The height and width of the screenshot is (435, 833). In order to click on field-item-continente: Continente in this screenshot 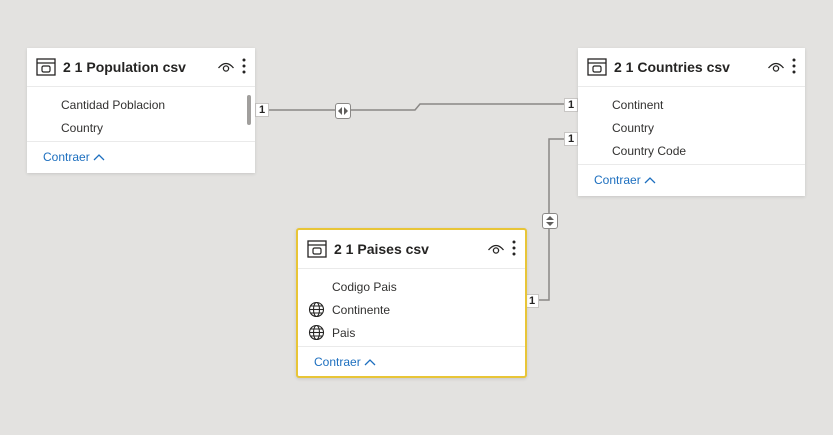, I will do `click(411, 309)`.